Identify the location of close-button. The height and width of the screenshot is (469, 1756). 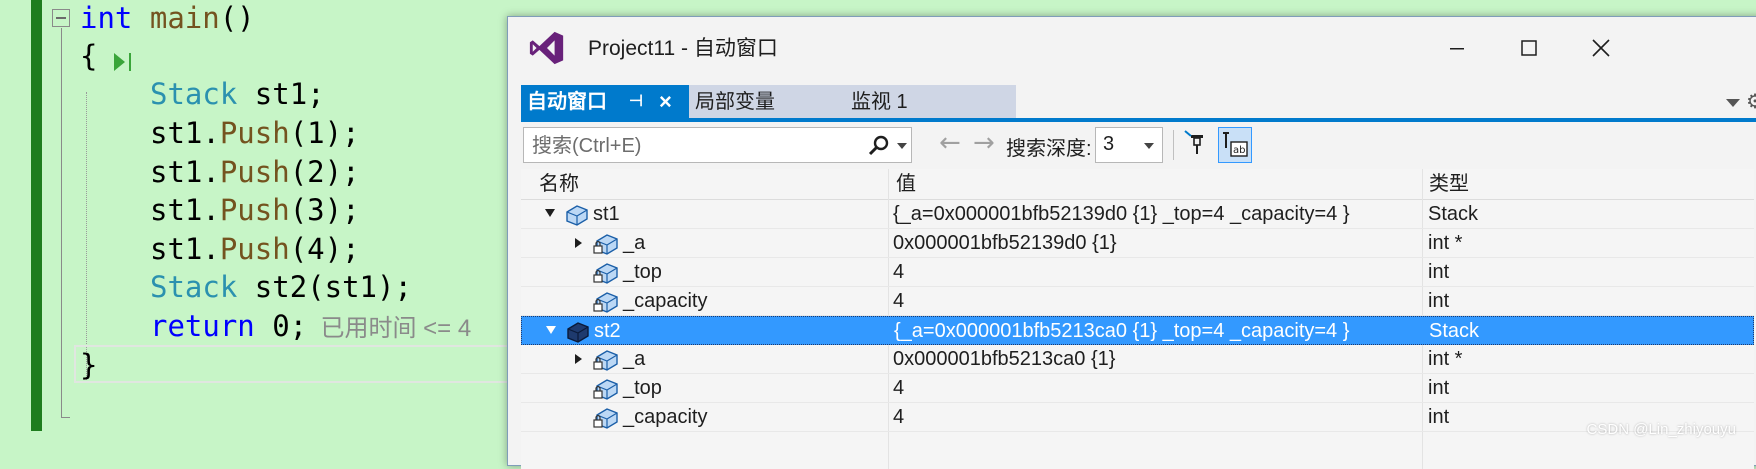
(1601, 48).